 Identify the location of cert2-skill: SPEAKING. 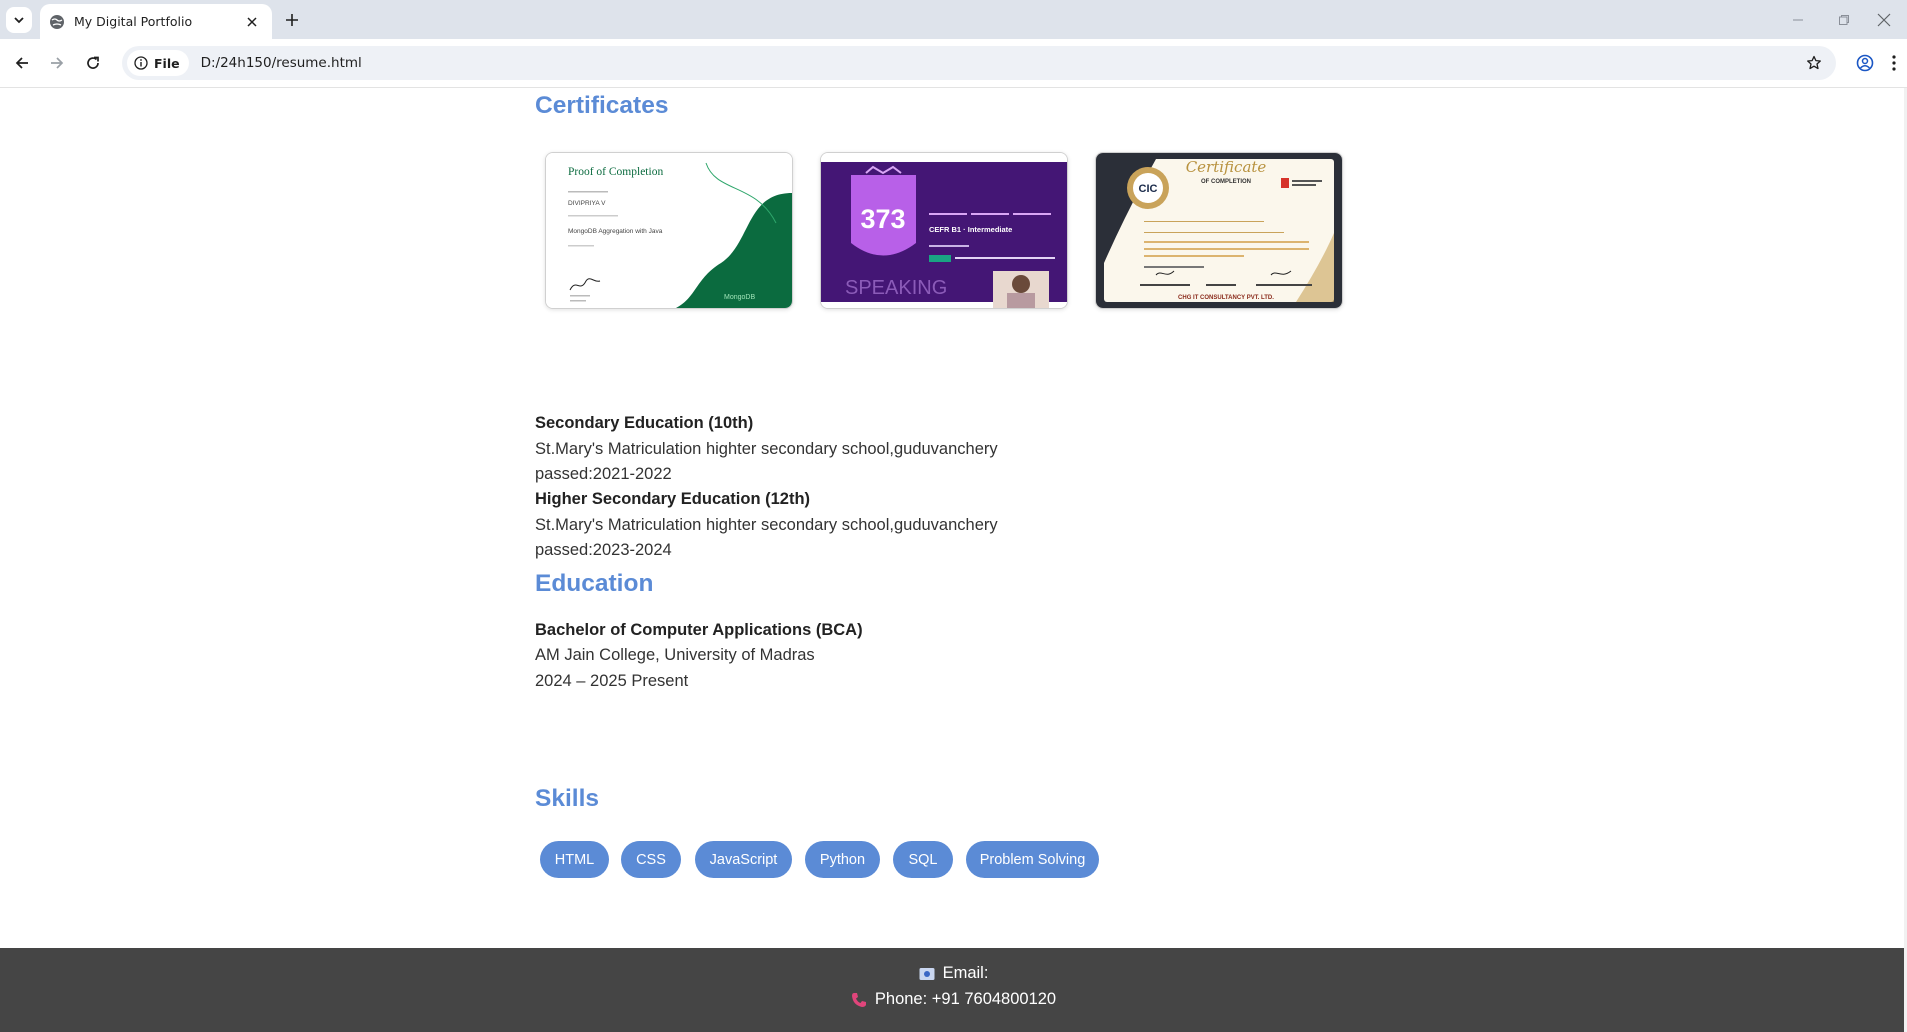
(896, 288).